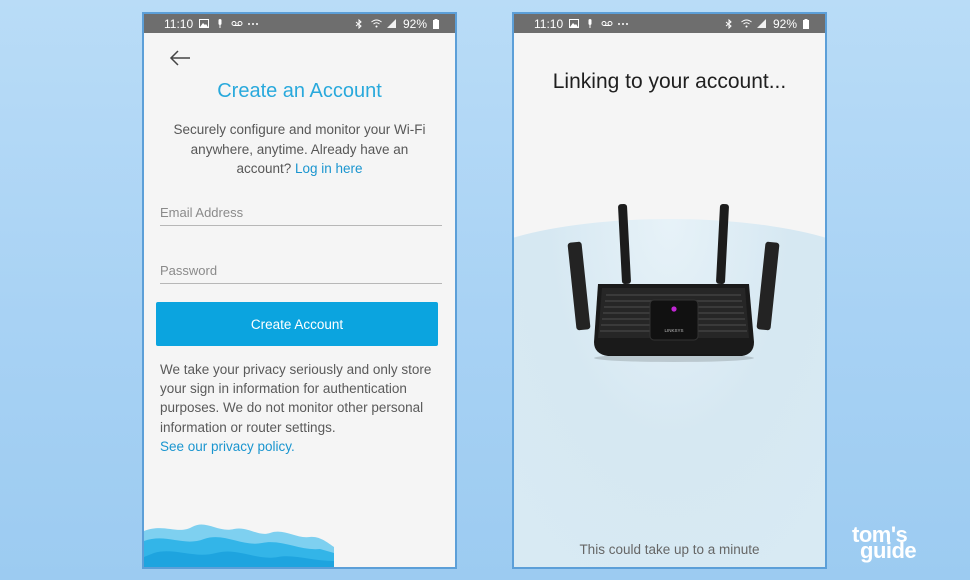 This screenshot has height=580, width=970. What do you see at coordinates (673, 282) in the screenshot?
I see `router-image: LINKSYS` at bounding box center [673, 282].